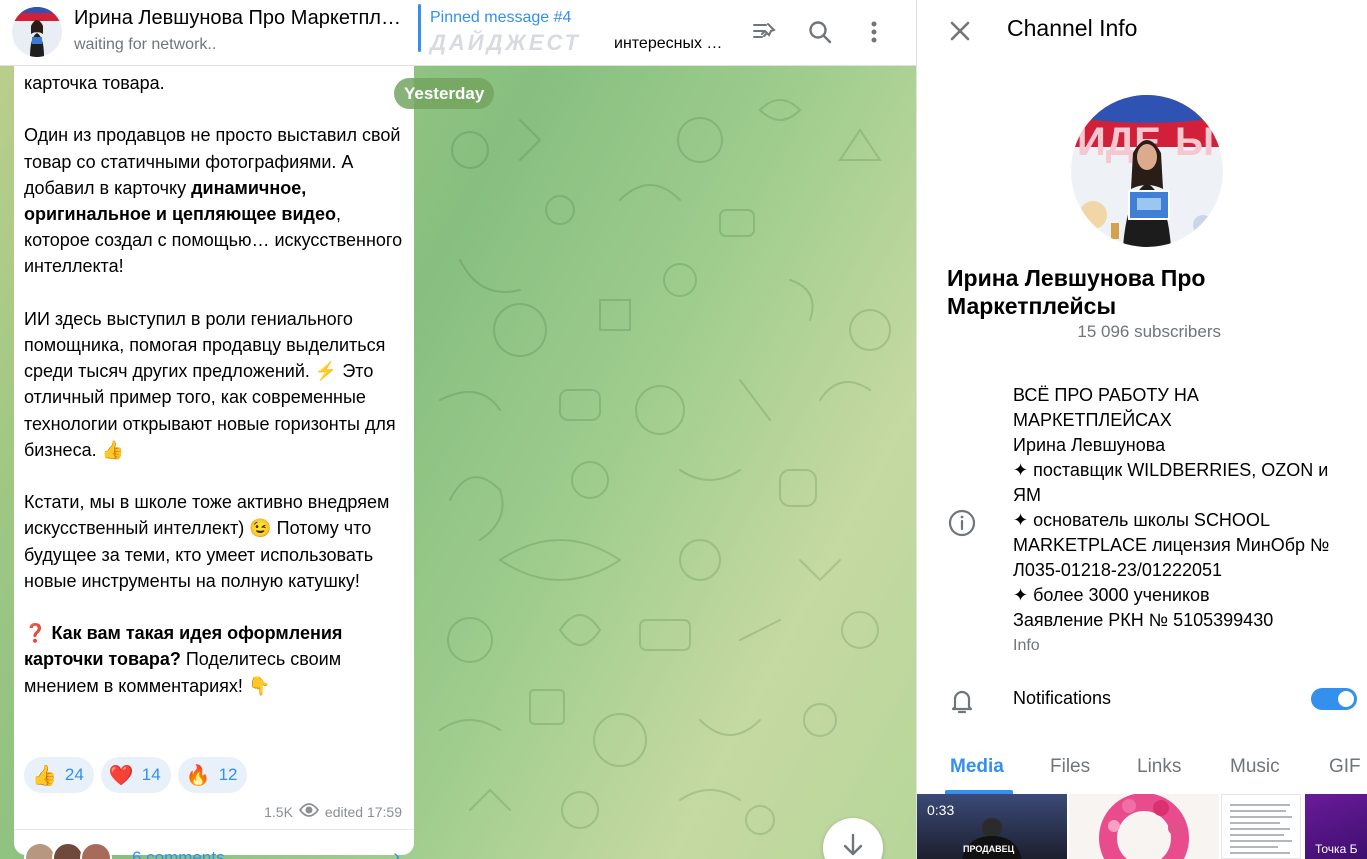  Describe the element at coordinates (59, 775) in the screenshot. I see `reaction-thumbs-up: 👍 24` at that location.